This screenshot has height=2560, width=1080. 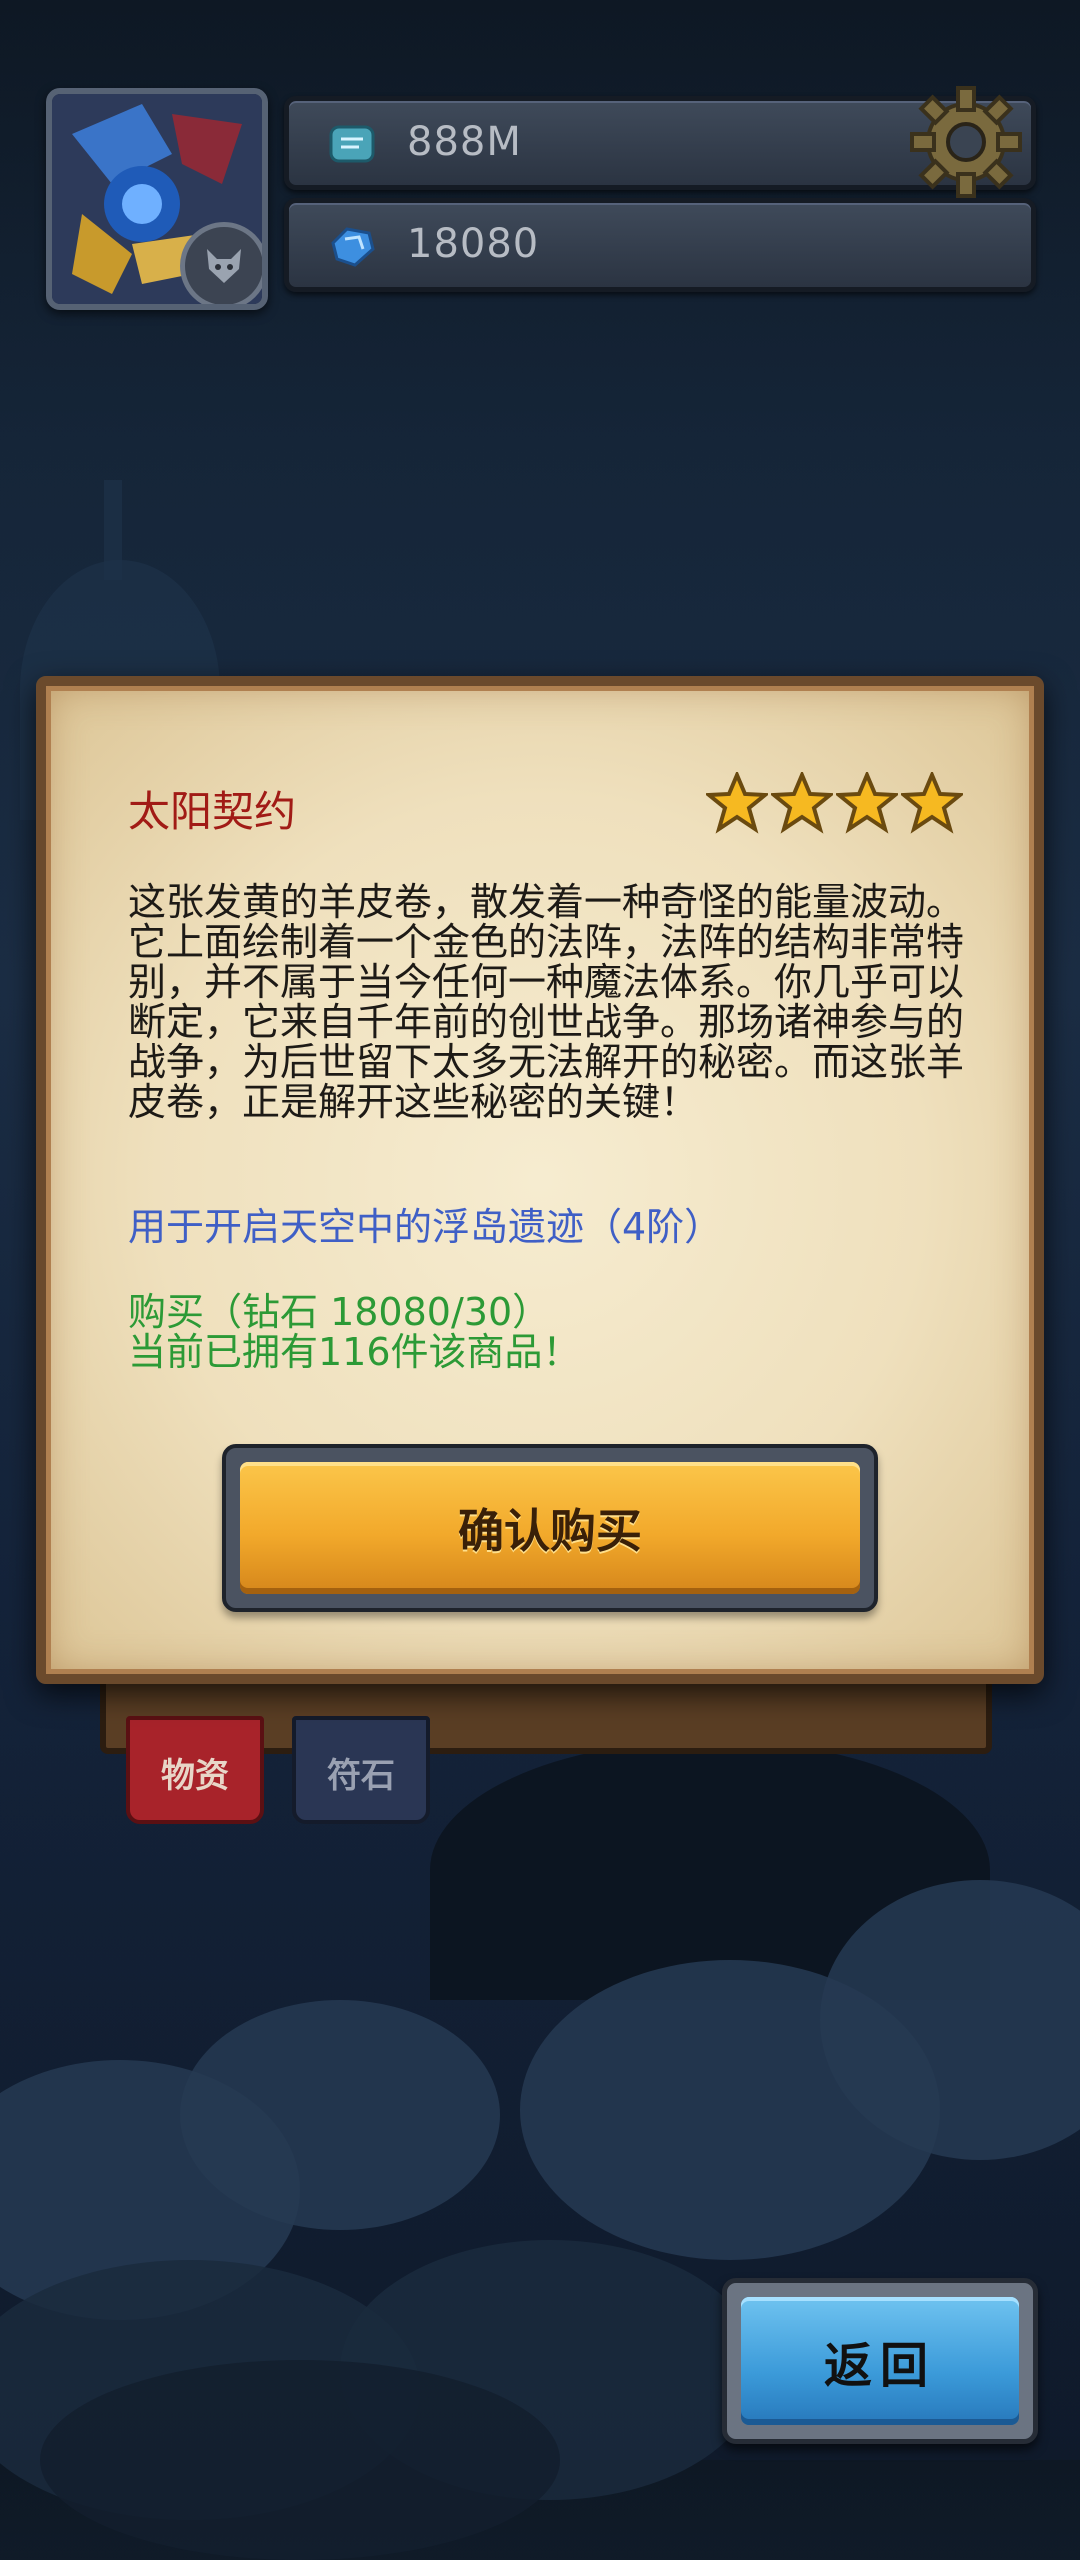 I want to click on confirm-purchase-face: 确认购买, so click(x=550, y=1528).